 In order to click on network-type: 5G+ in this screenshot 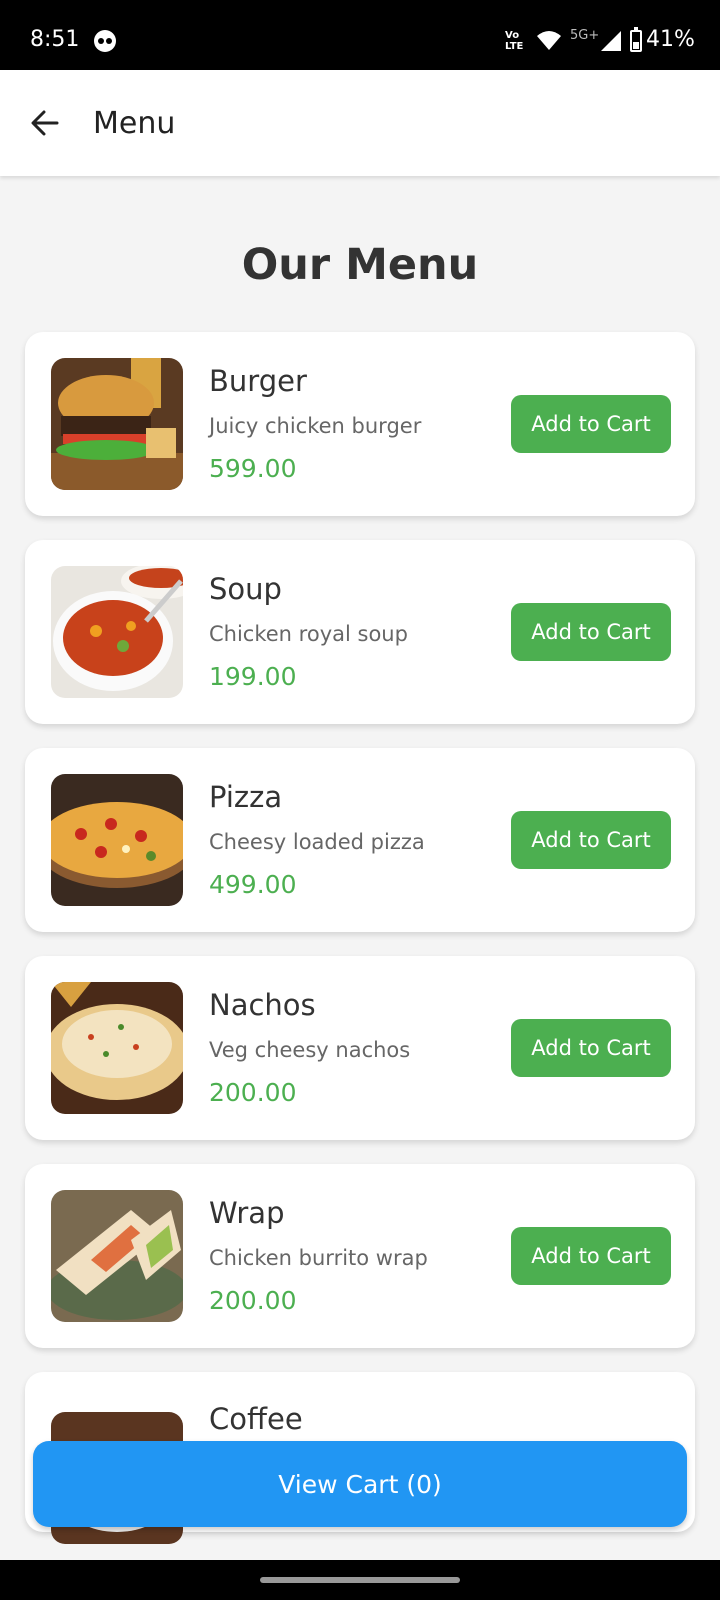, I will do `click(585, 35)`.